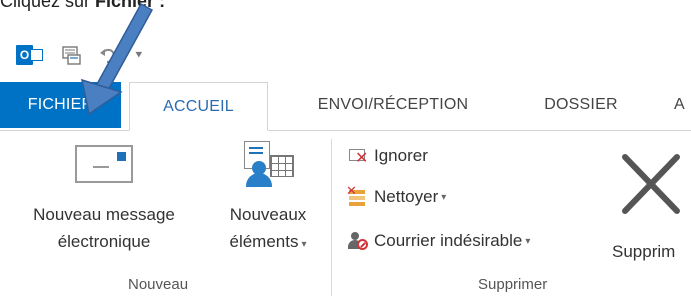 The image size is (691, 296). What do you see at coordinates (644, 251) in the screenshot?
I see `delete-label: Supprim` at bounding box center [644, 251].